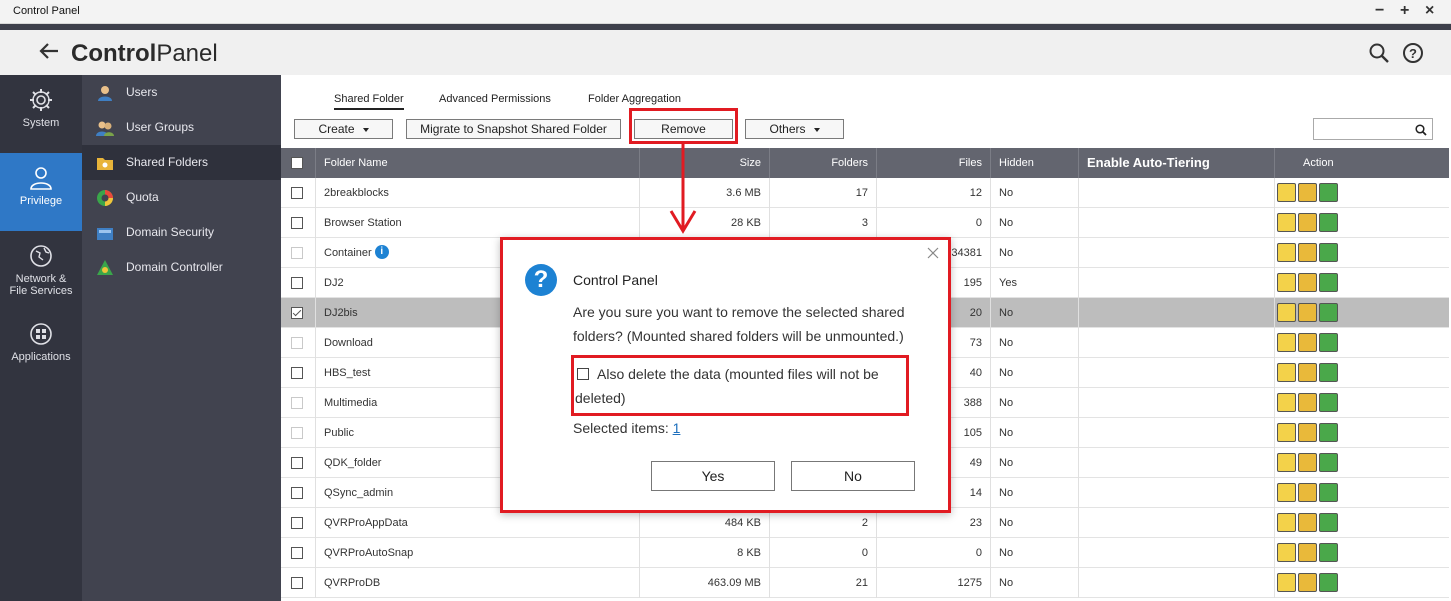  I want to click on info-icon: i, so click(381, 252).